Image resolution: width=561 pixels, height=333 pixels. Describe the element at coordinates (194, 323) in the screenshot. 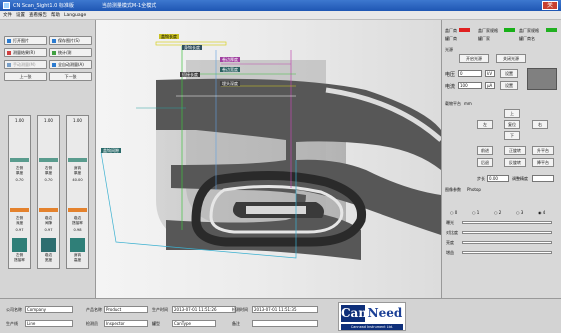

I see `can-type-field: CanType` at that location.